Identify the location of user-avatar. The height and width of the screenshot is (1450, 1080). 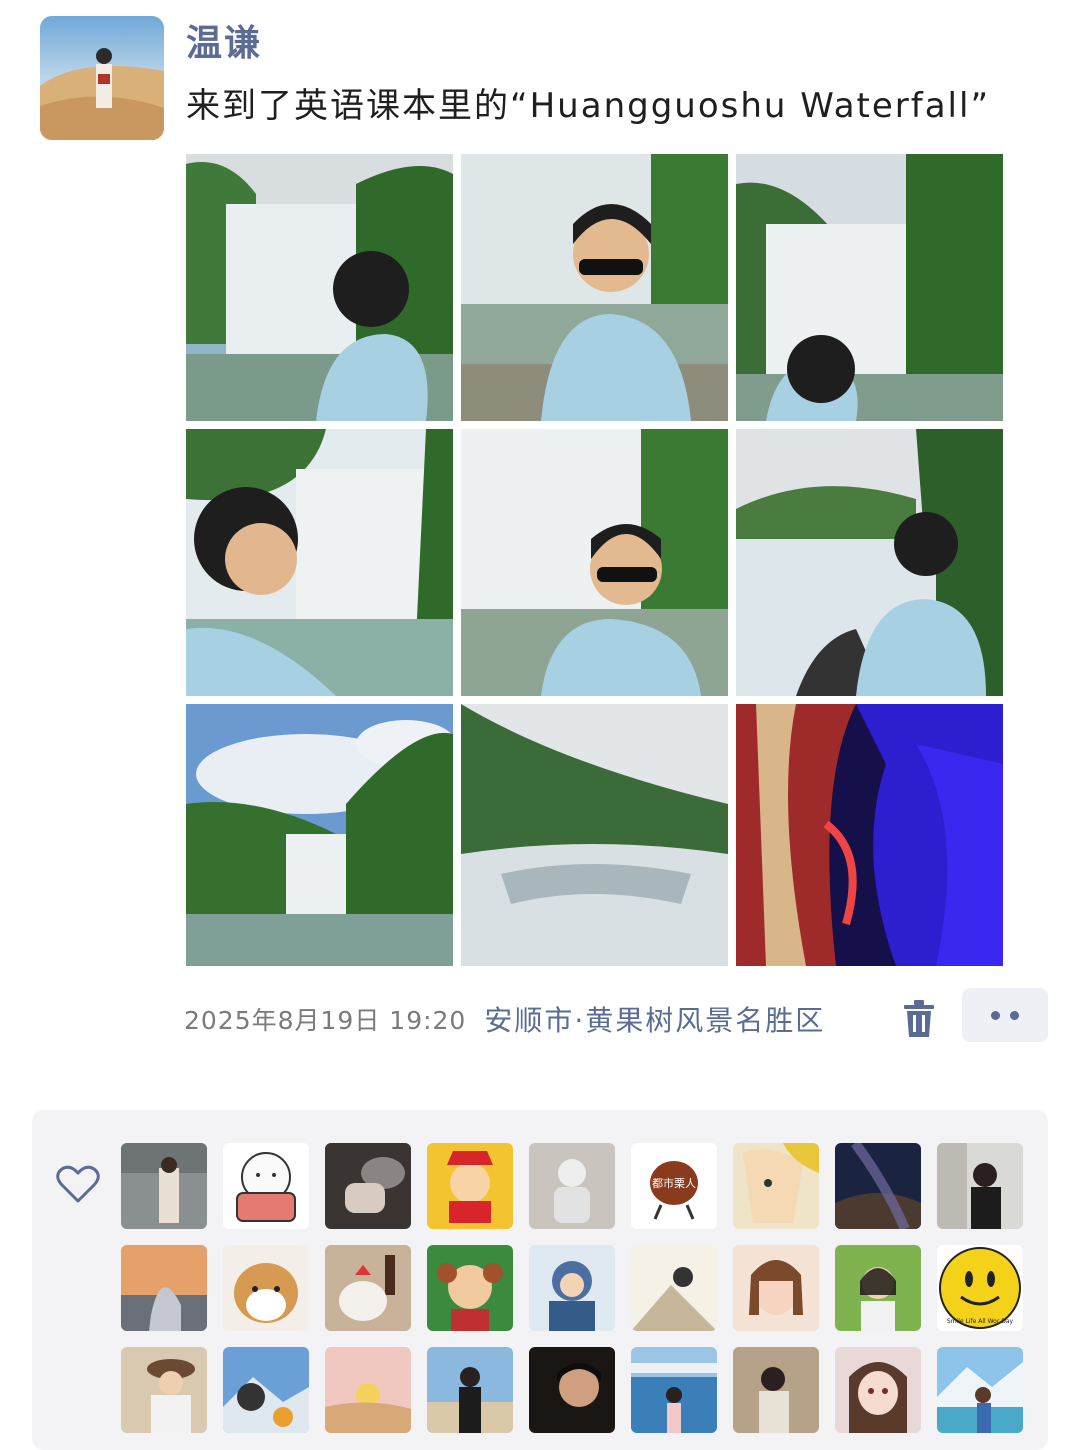
(102, 78).